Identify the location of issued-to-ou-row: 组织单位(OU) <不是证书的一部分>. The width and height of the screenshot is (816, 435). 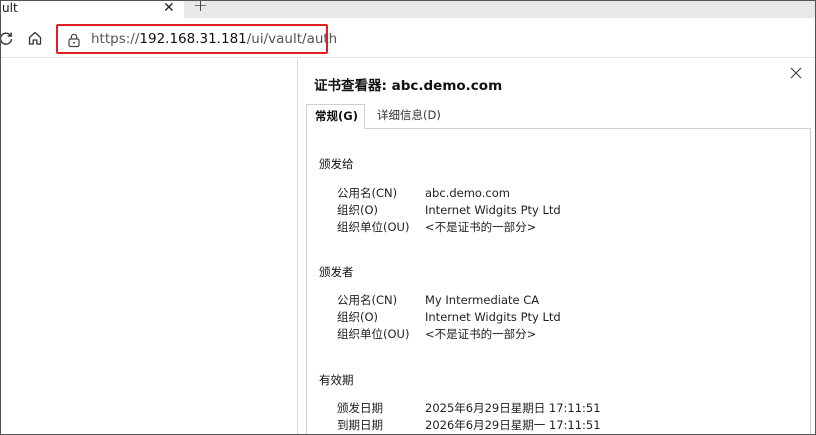
(436, 227).